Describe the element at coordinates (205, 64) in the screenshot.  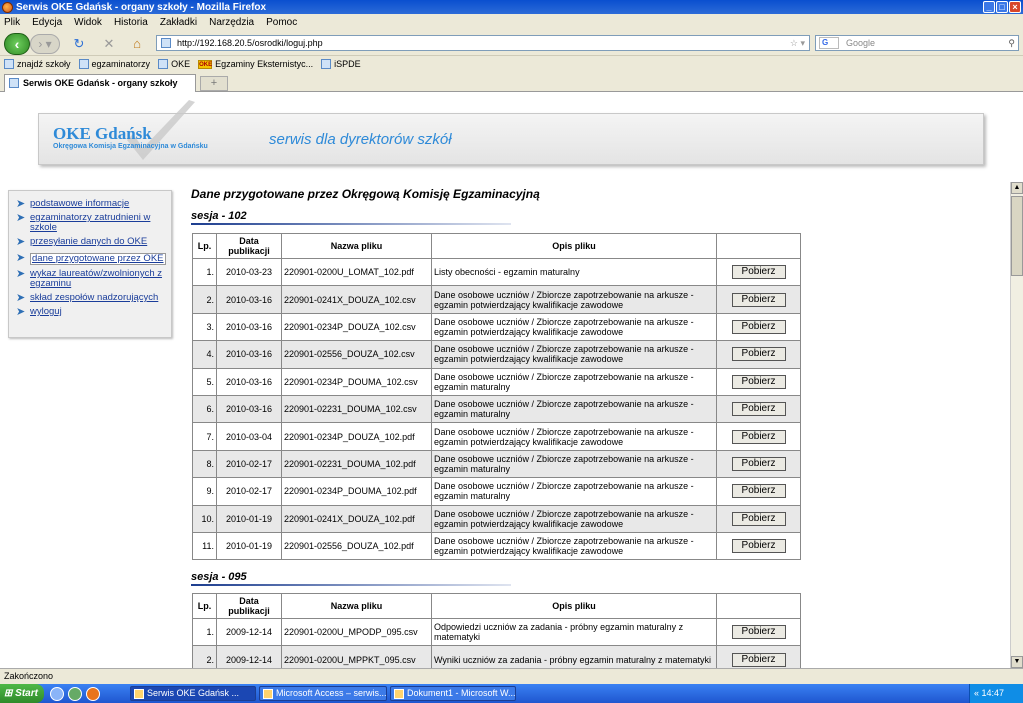
I see `oke-logo-icon: OKE` at that location.